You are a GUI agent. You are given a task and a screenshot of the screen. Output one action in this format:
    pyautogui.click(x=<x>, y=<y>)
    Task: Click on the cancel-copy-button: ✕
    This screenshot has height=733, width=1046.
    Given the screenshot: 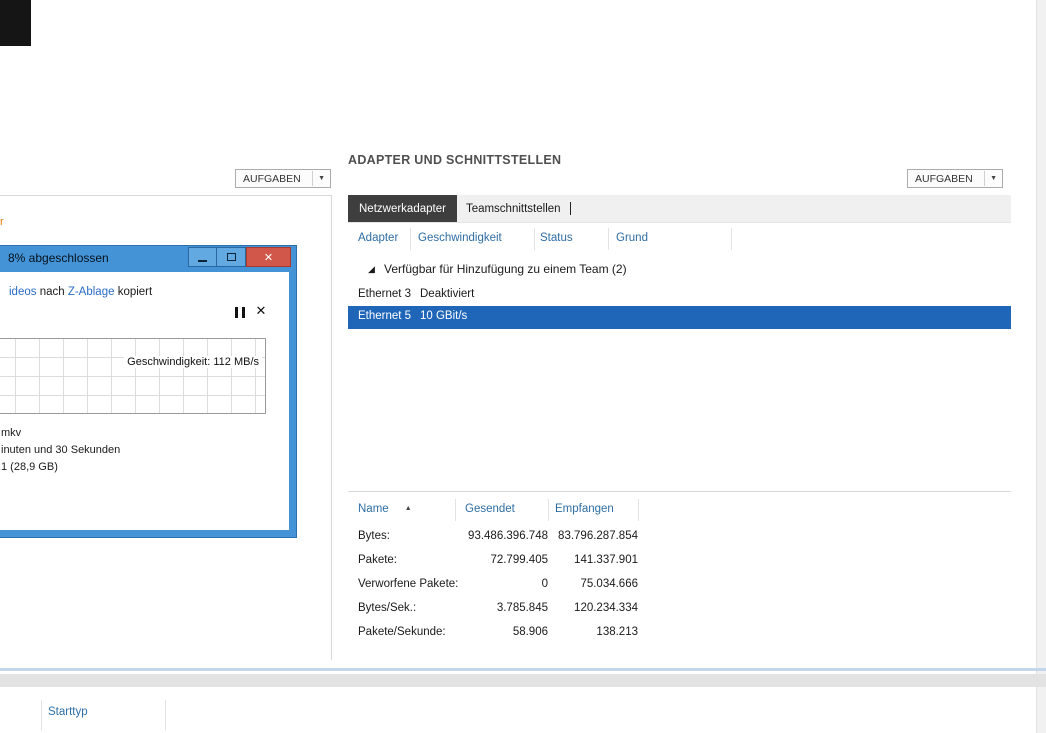 What is the action you would take?
    pyautogui.click(x=261, y=311)
    